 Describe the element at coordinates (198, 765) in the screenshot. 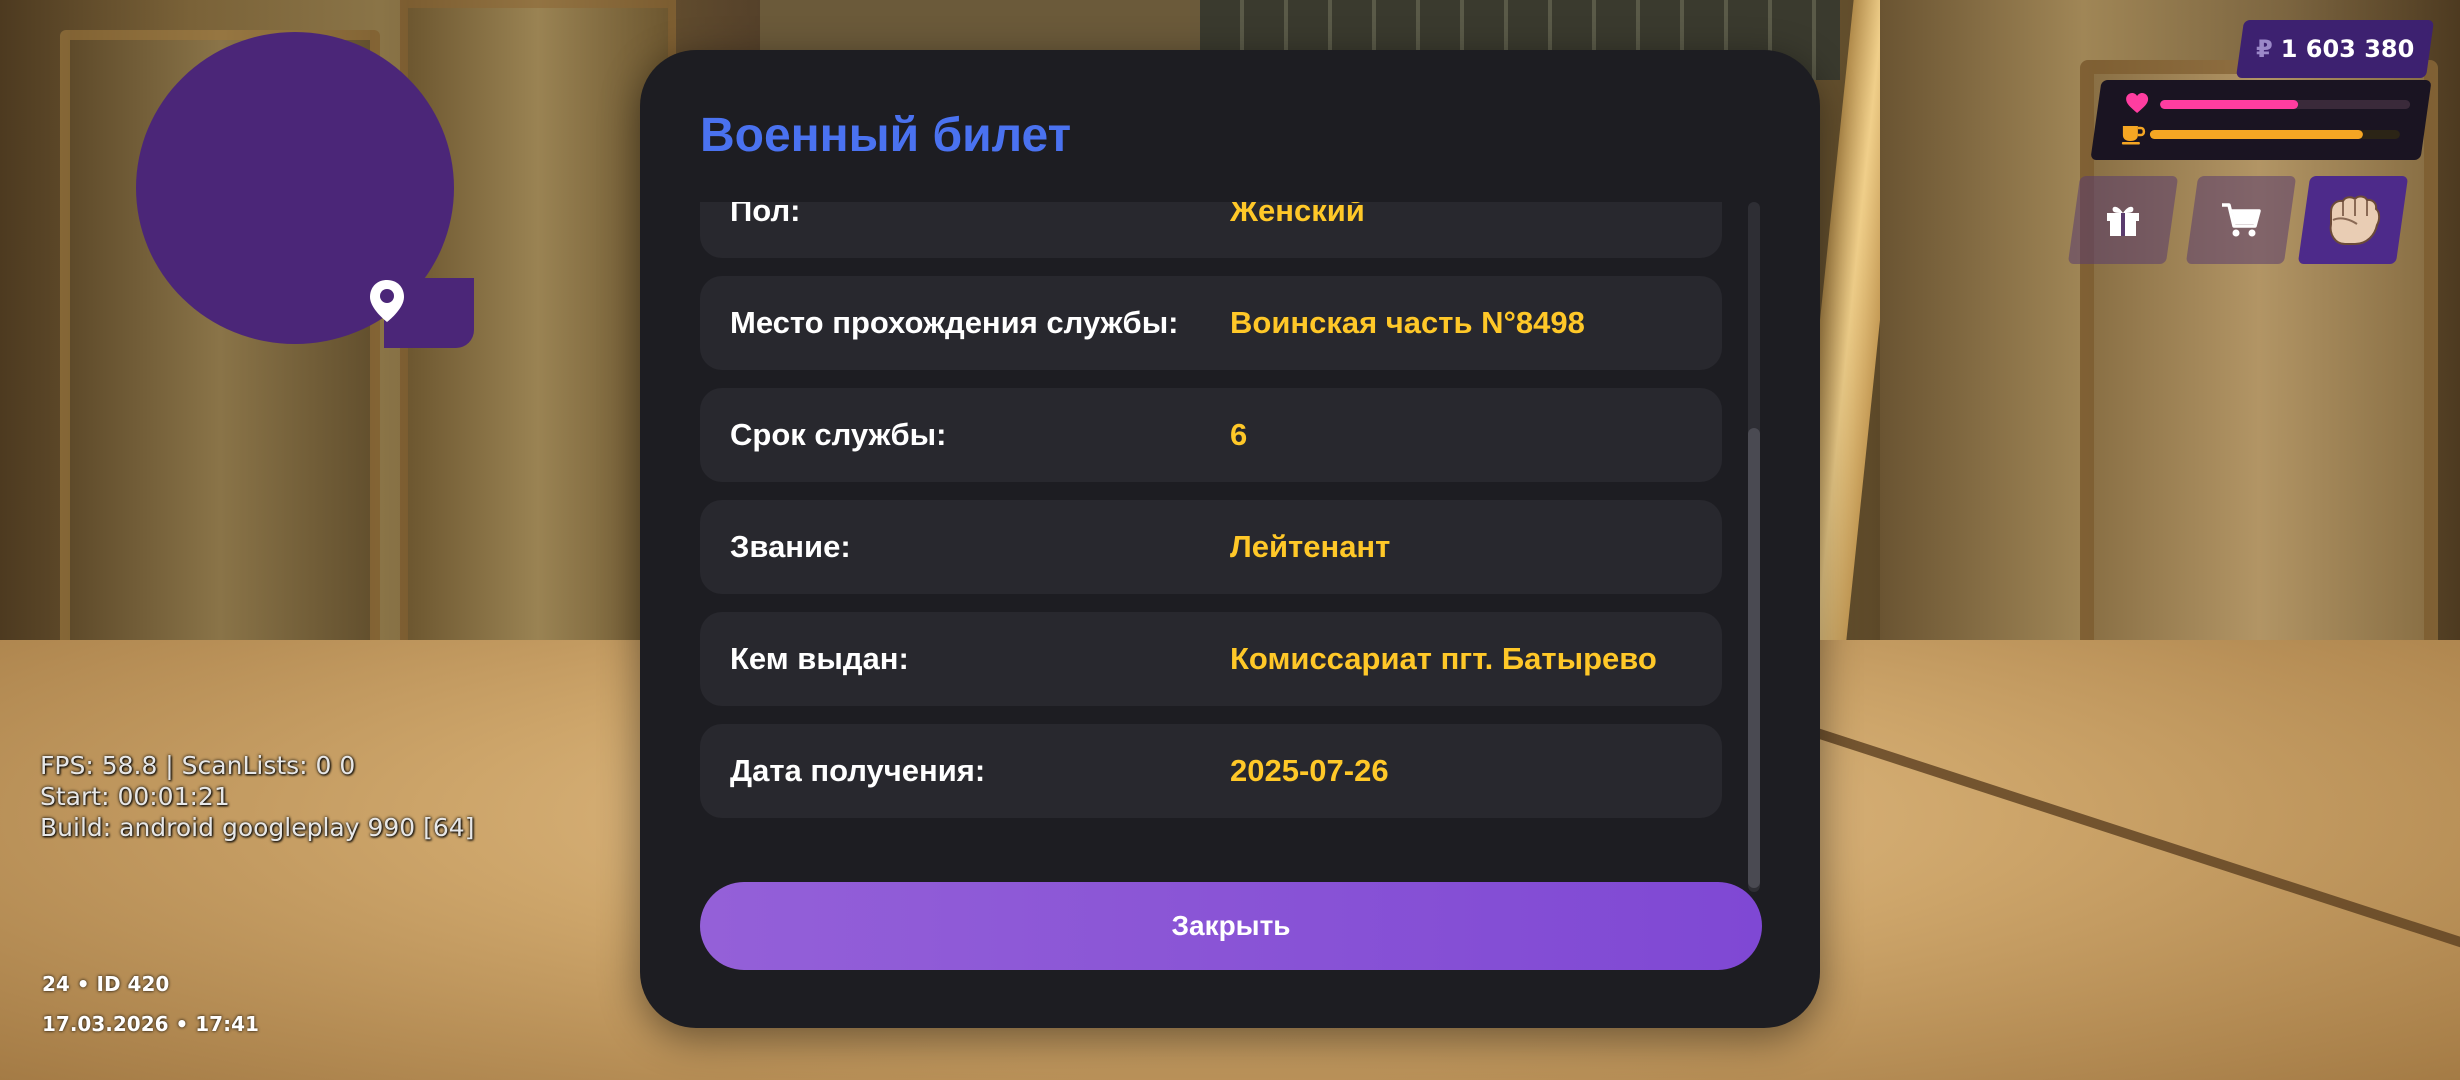

I see `debug-fps: FPS: 58.8 | ScanLists: 0 0` at that location.